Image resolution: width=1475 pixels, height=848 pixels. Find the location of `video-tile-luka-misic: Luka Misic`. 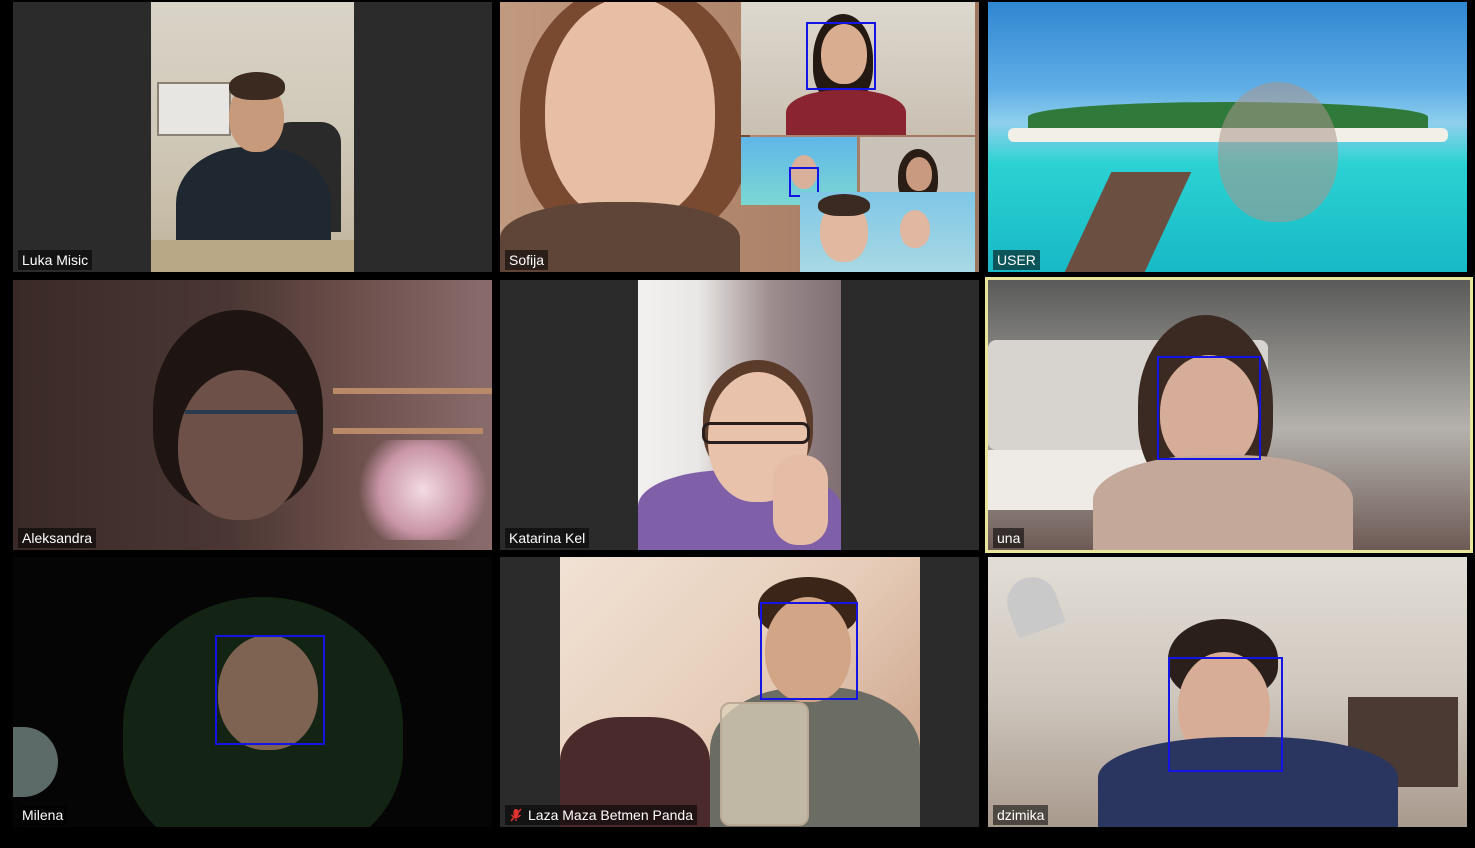

video-tile-luka-misic: Luka Misic is located at coordinates (252, 137).